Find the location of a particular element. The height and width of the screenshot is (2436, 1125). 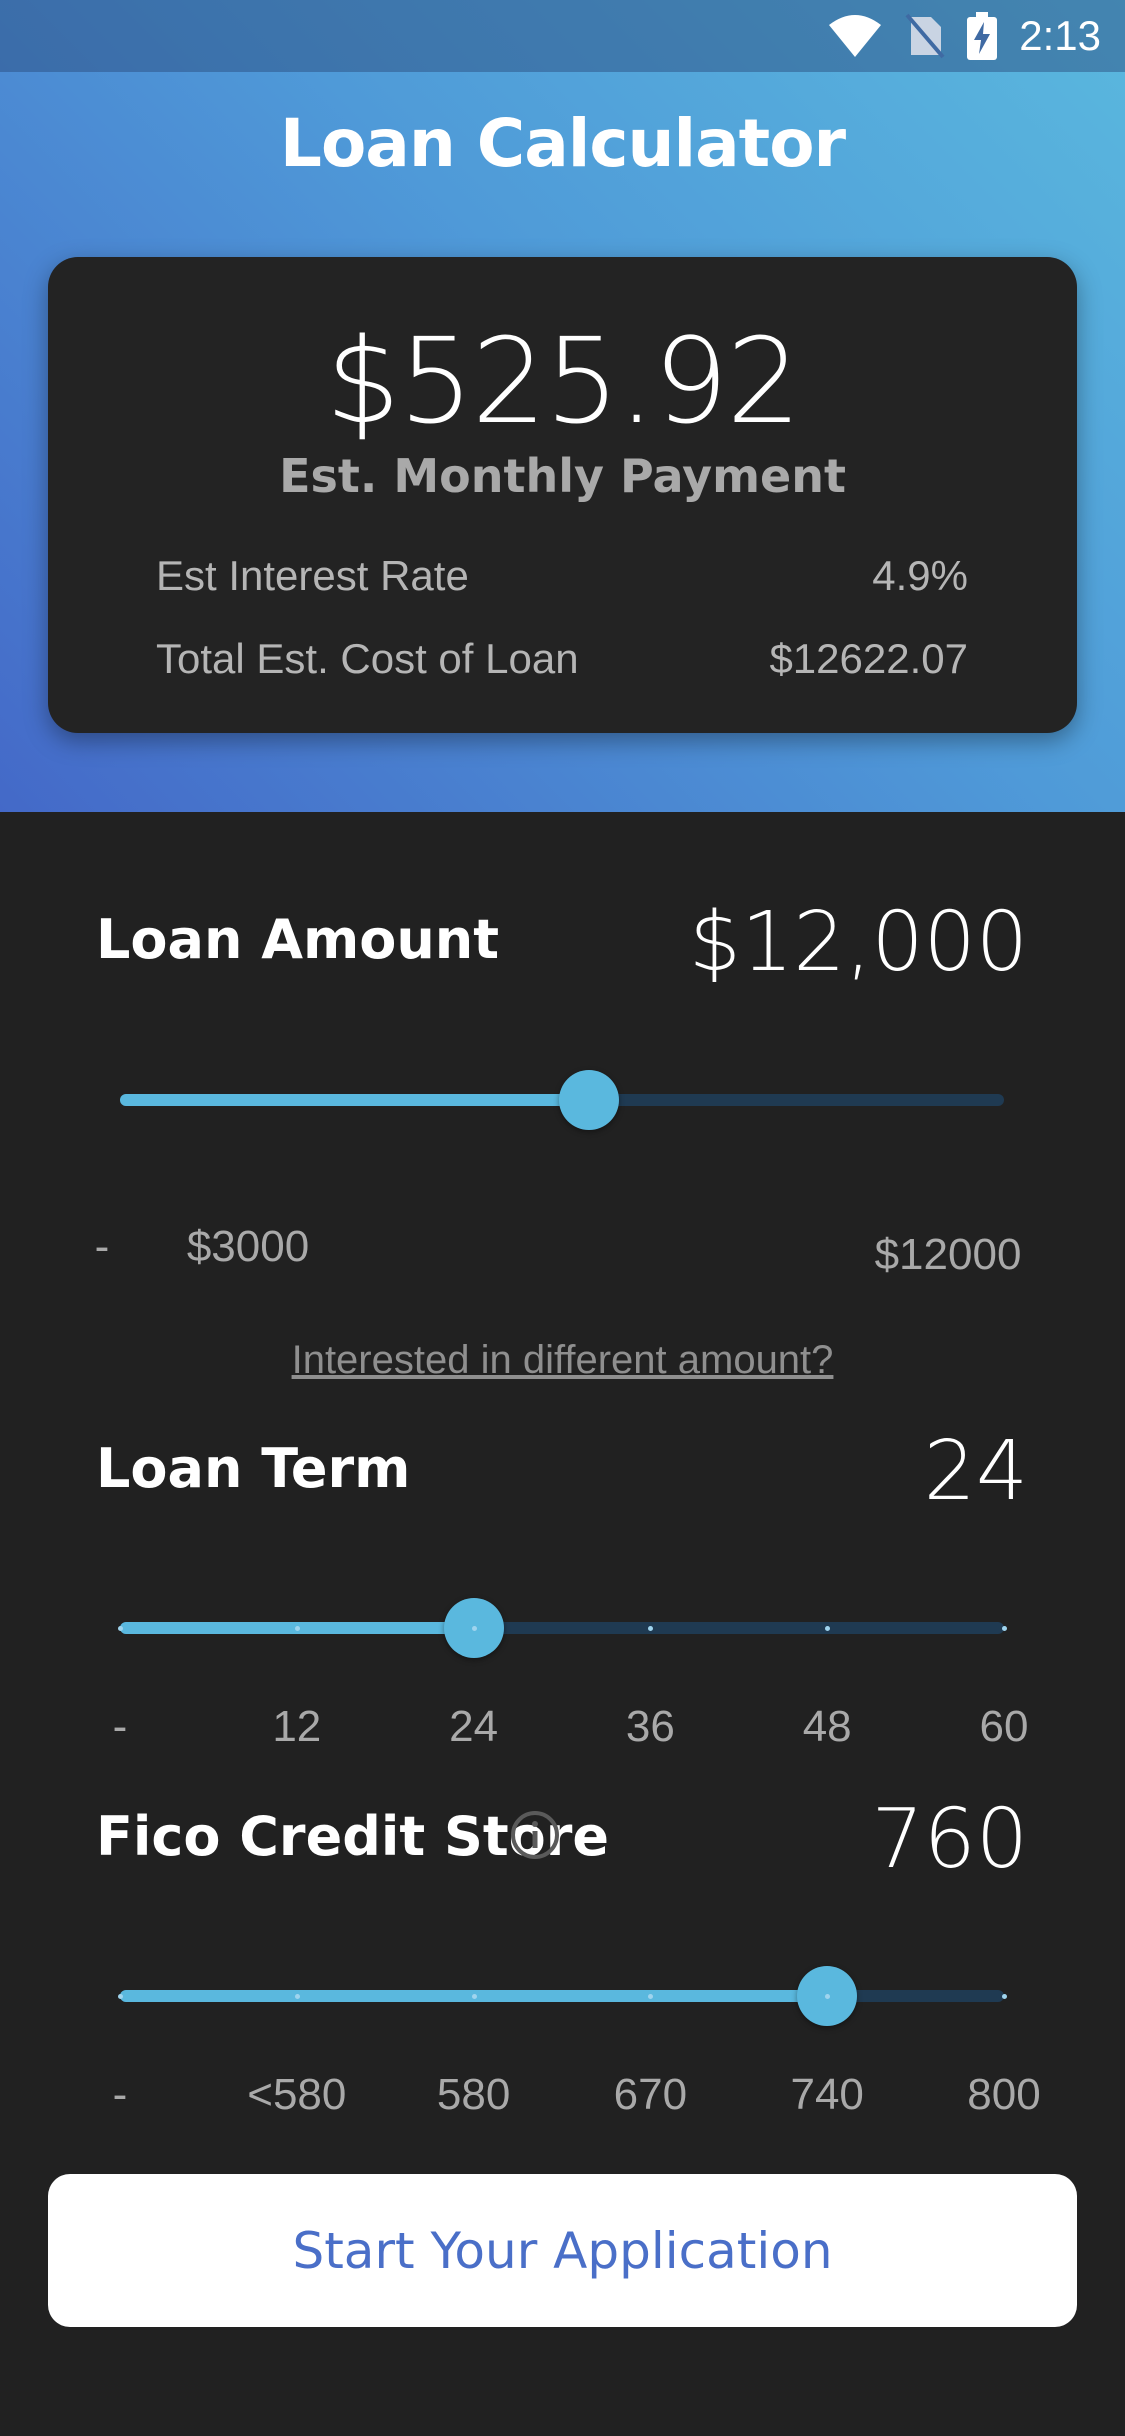

interest-rate-label: Est Interest Rate is located at coordinates (312, 575).